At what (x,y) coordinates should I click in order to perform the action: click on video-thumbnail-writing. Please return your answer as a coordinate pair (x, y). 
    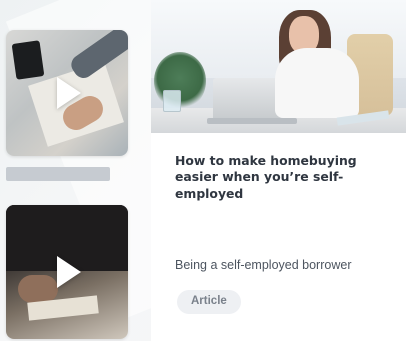
    Looking at the image, I should click on (67, 272).